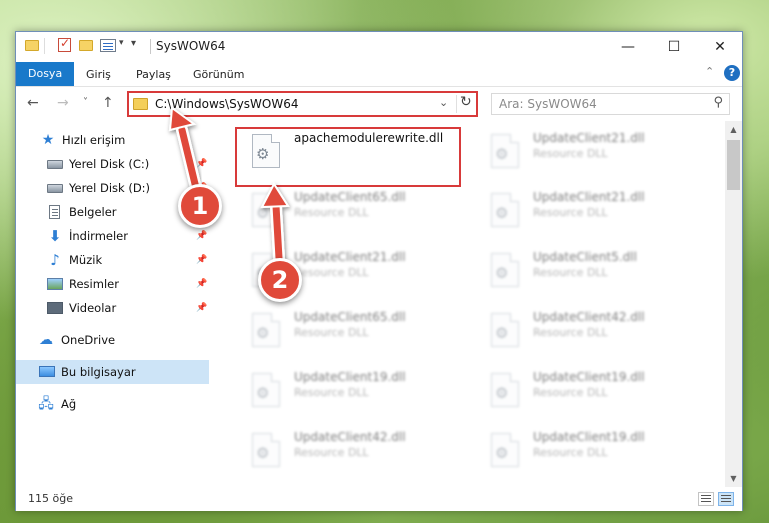 The height and width of the screenshot is (523, 769). What do you see at coordinates (94, 284) in the screenshot?
I see `sidebar-item-label: Resimler` at bounding box center [94, 284].